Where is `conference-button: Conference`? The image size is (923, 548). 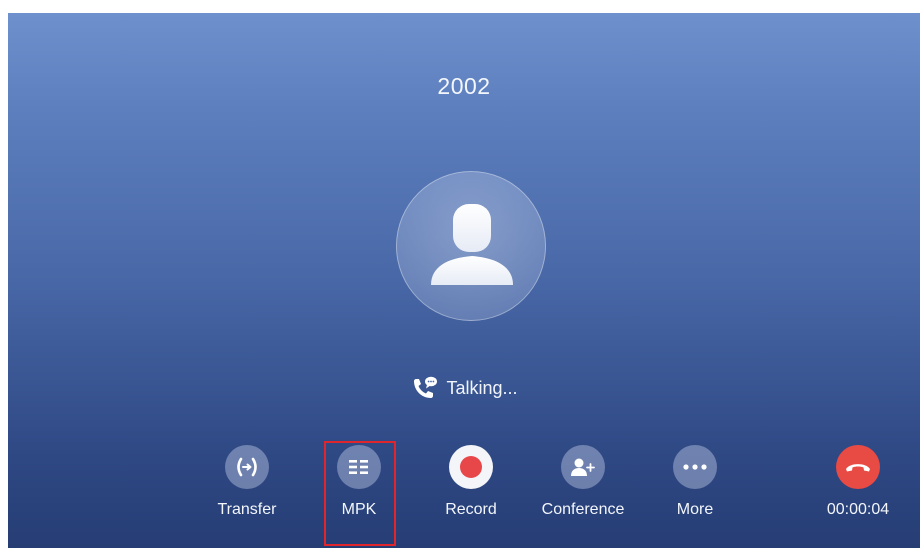 conference-button: Conference is located at coordinates (583, 482).